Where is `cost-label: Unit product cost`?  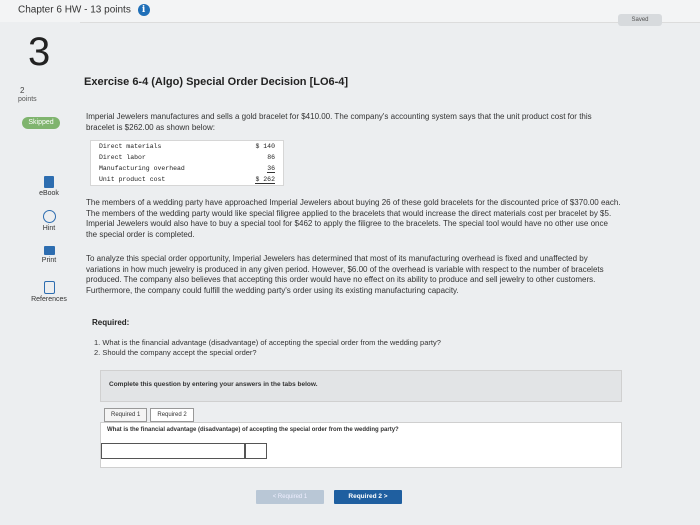 cost-label: Unit product cost is located at coordinates (132, 179).